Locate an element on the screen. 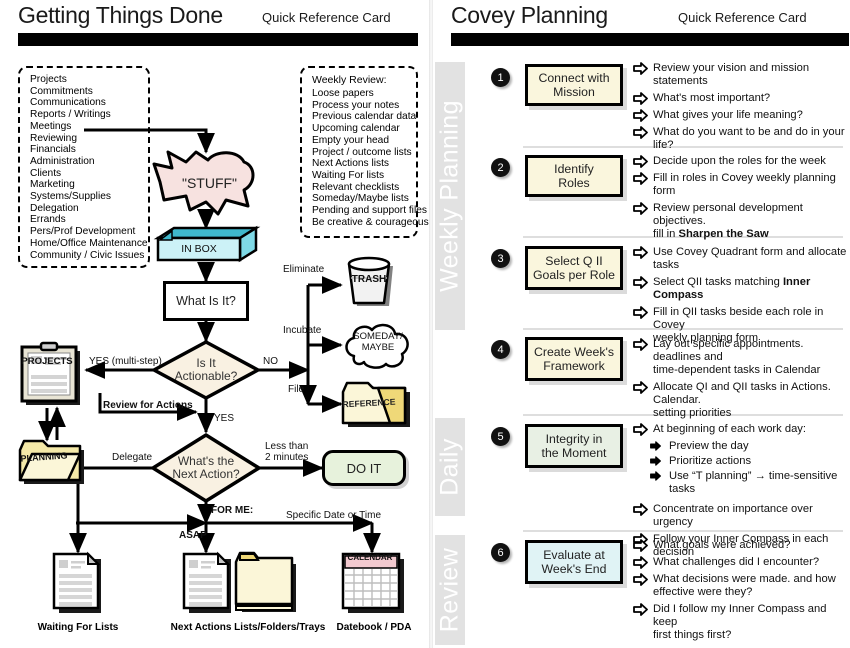 The width and height of the screenshot is (850, 648). someday-line-2: MAYBE is located at coordinates (378, 347).